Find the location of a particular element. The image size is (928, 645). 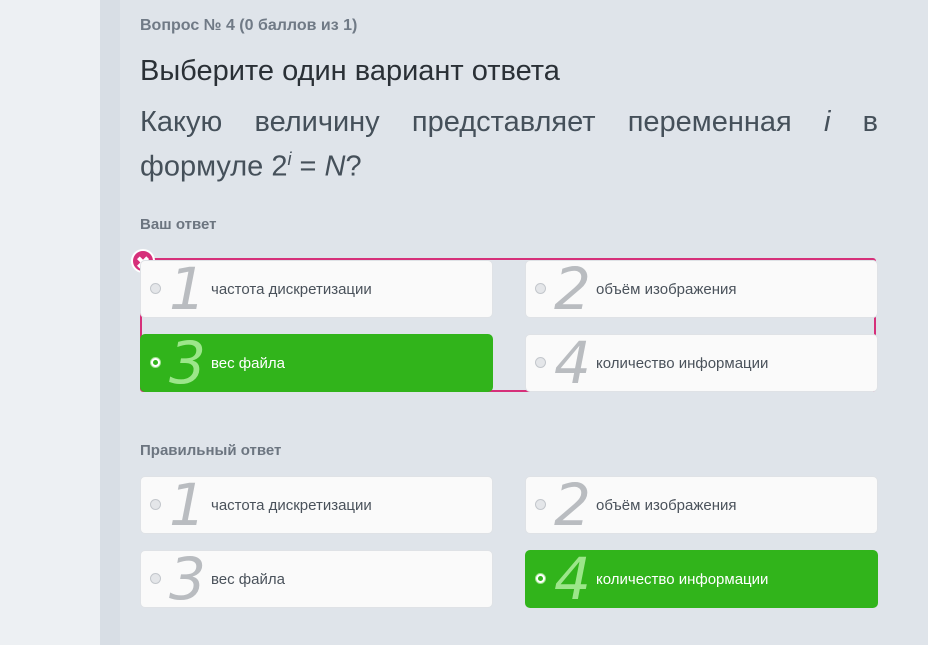

question-type-title: Выберите один вариант ответа is located at coordinates (350, 71).